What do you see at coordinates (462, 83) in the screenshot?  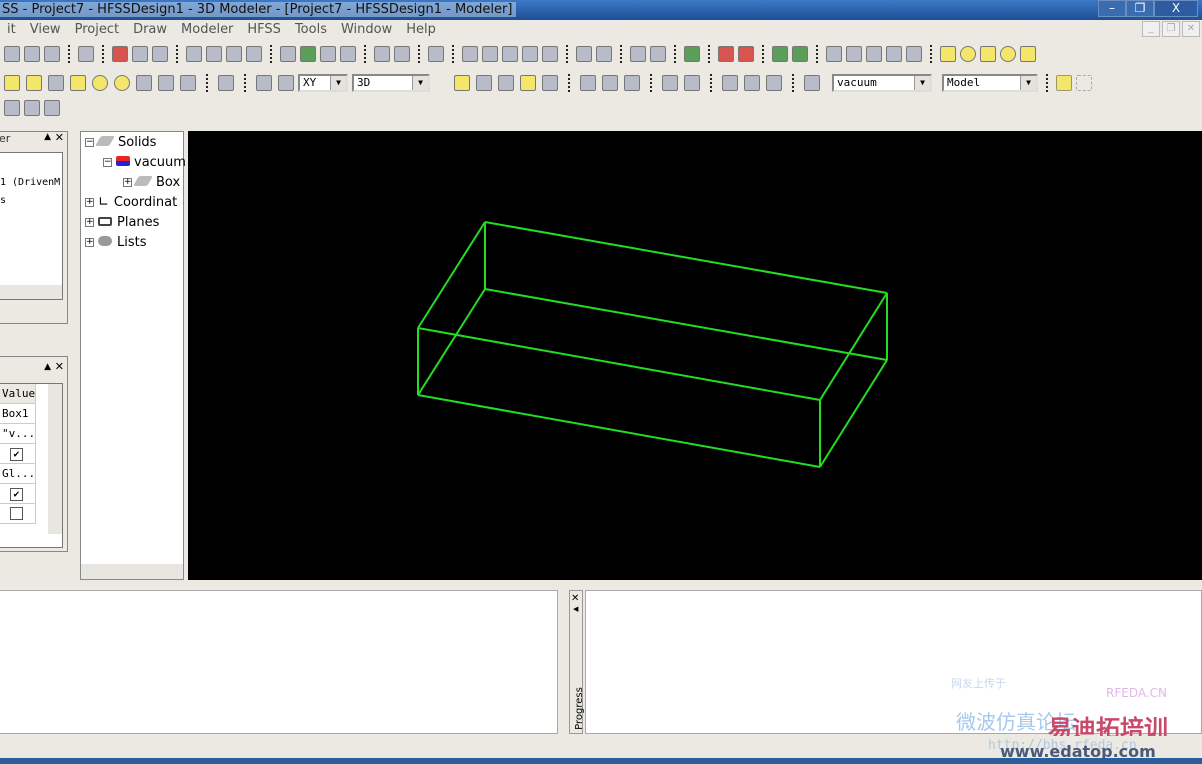 I see `unite-icon` at bounding box center [462, 83].